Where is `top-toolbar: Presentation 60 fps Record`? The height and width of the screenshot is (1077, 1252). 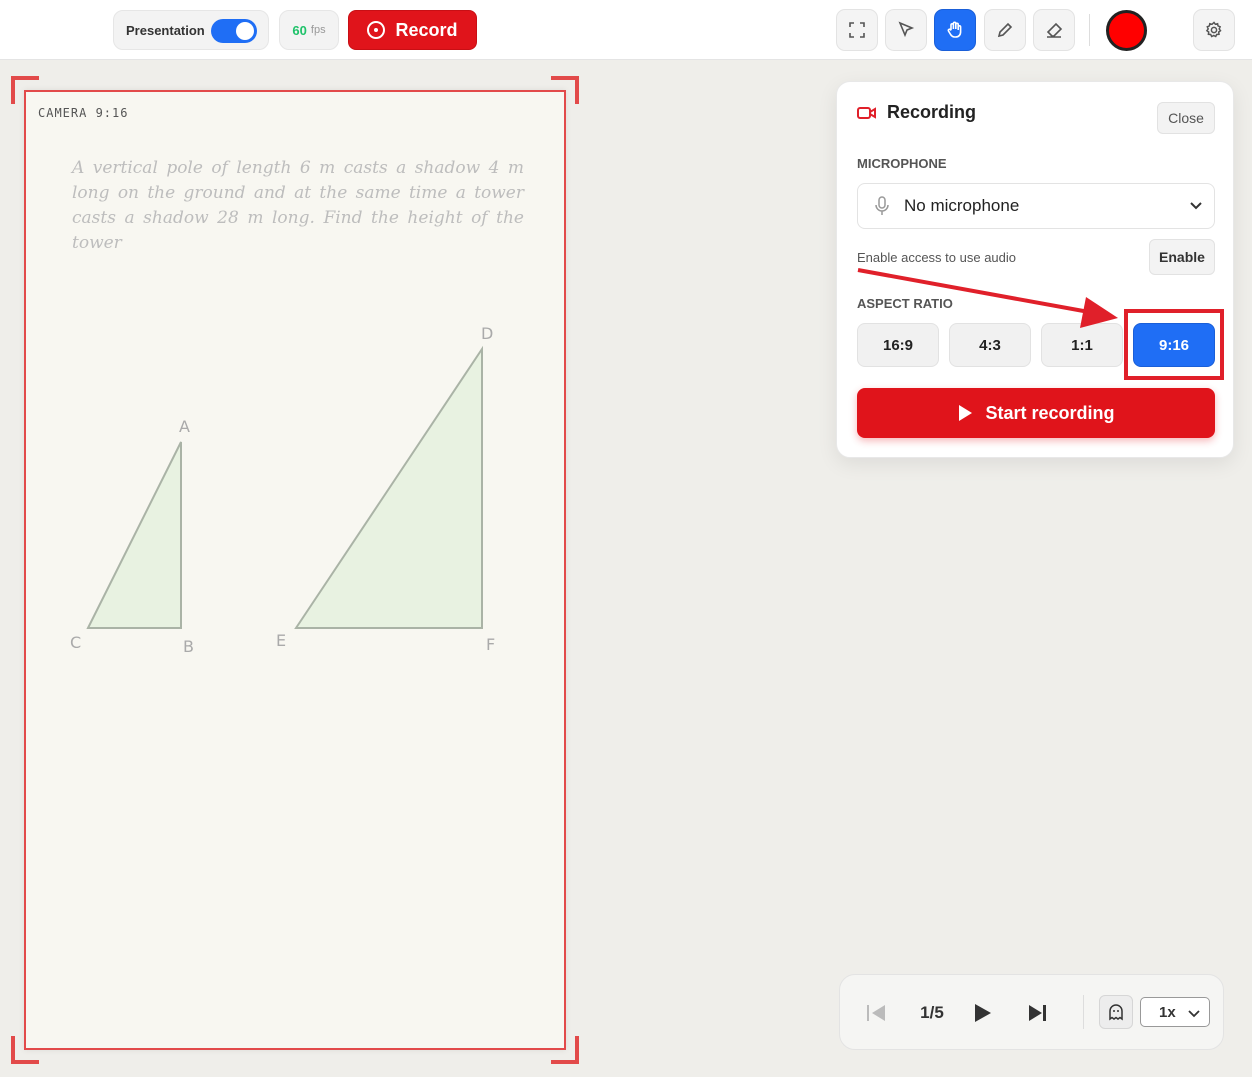
top-toolbar: Presentation 60 fps Record is located at coordinates (626, 30).